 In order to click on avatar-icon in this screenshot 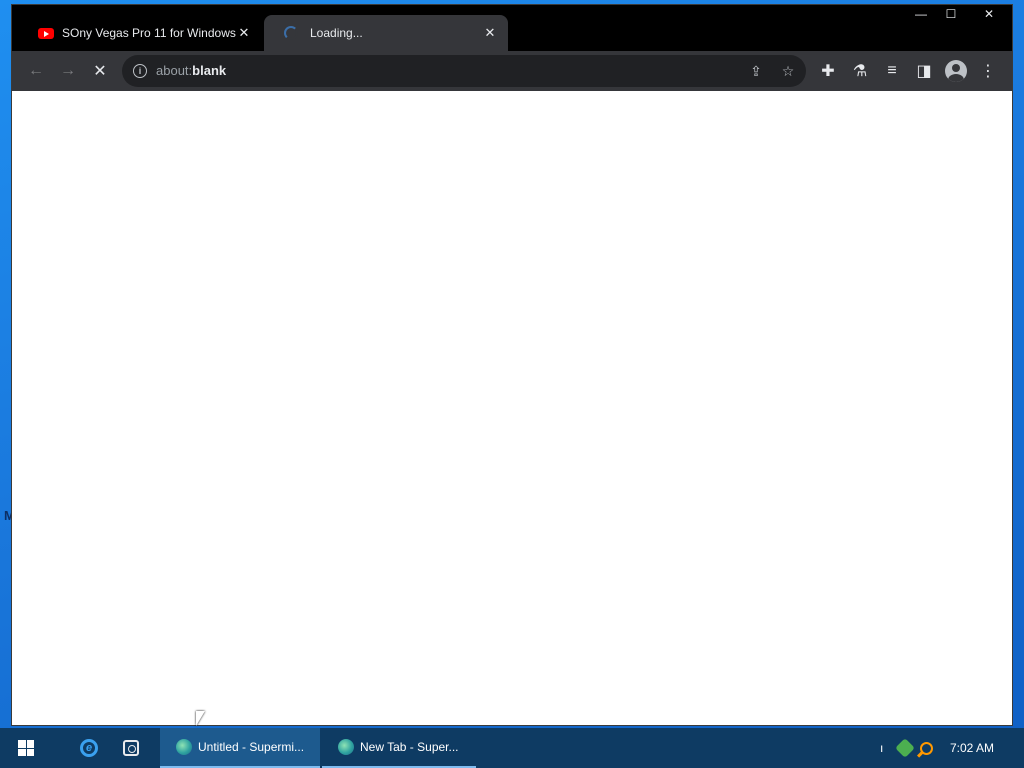, I will do `click(956, 71)`.